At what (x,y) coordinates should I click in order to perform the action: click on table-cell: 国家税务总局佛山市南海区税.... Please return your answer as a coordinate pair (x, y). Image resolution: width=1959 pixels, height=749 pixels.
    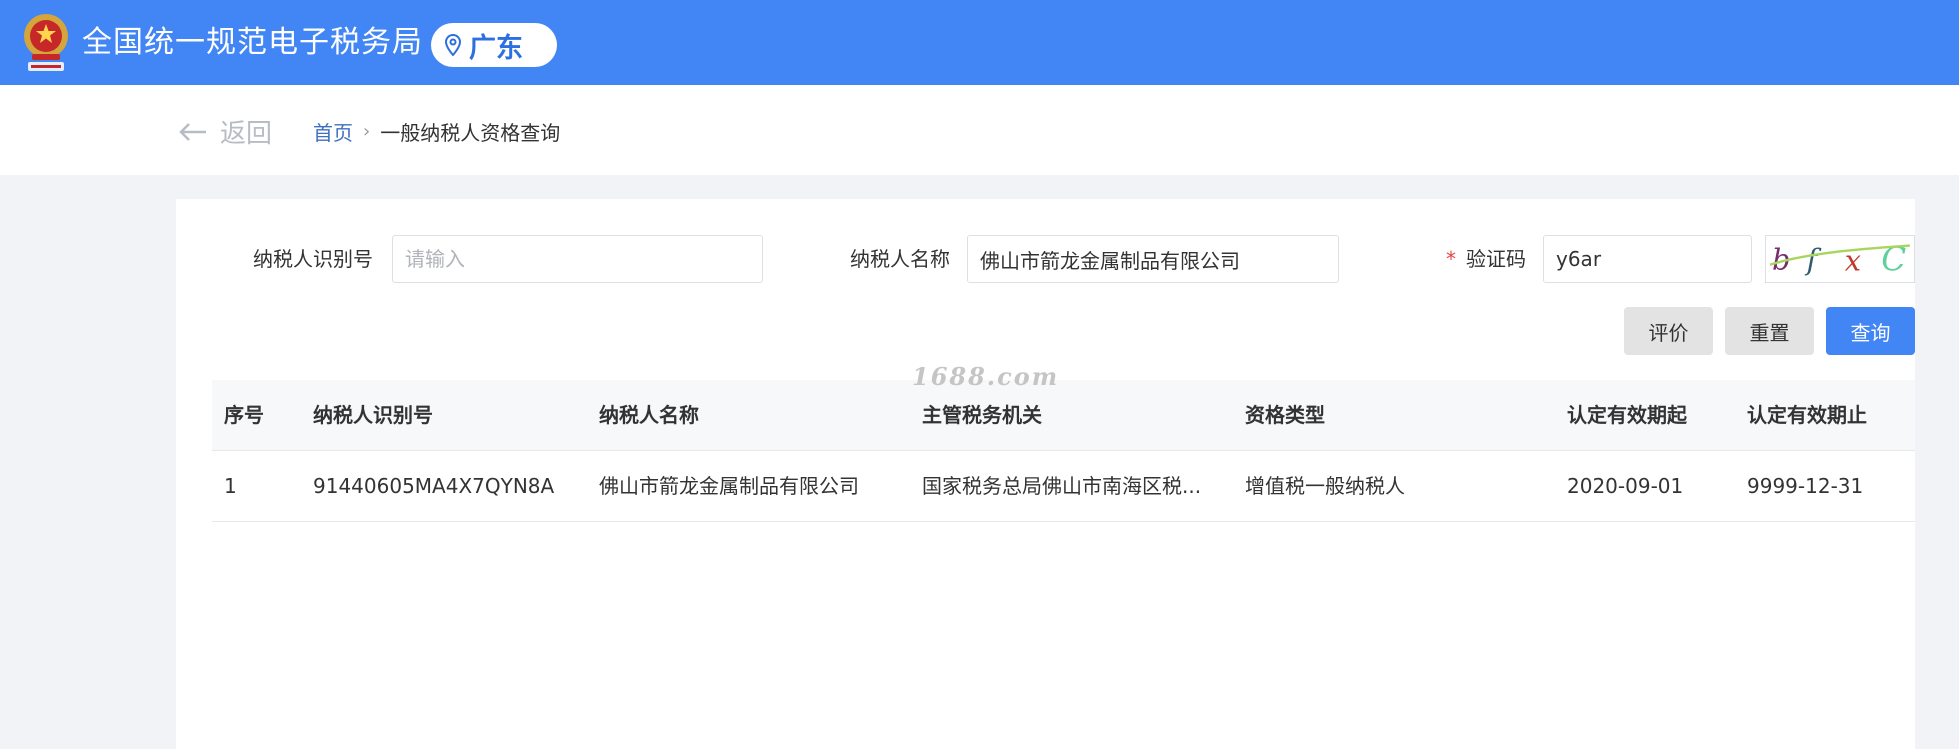
    Looking at the image, I should click on (1062, 486).